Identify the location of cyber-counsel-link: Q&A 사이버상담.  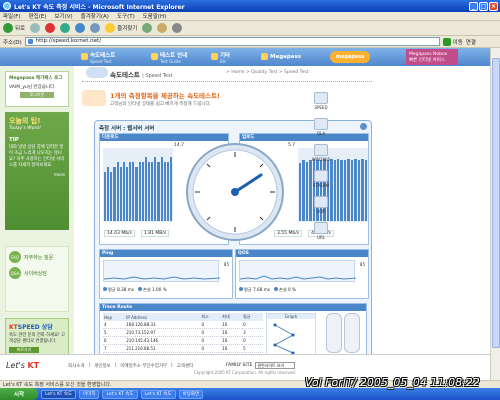
(37, 273).